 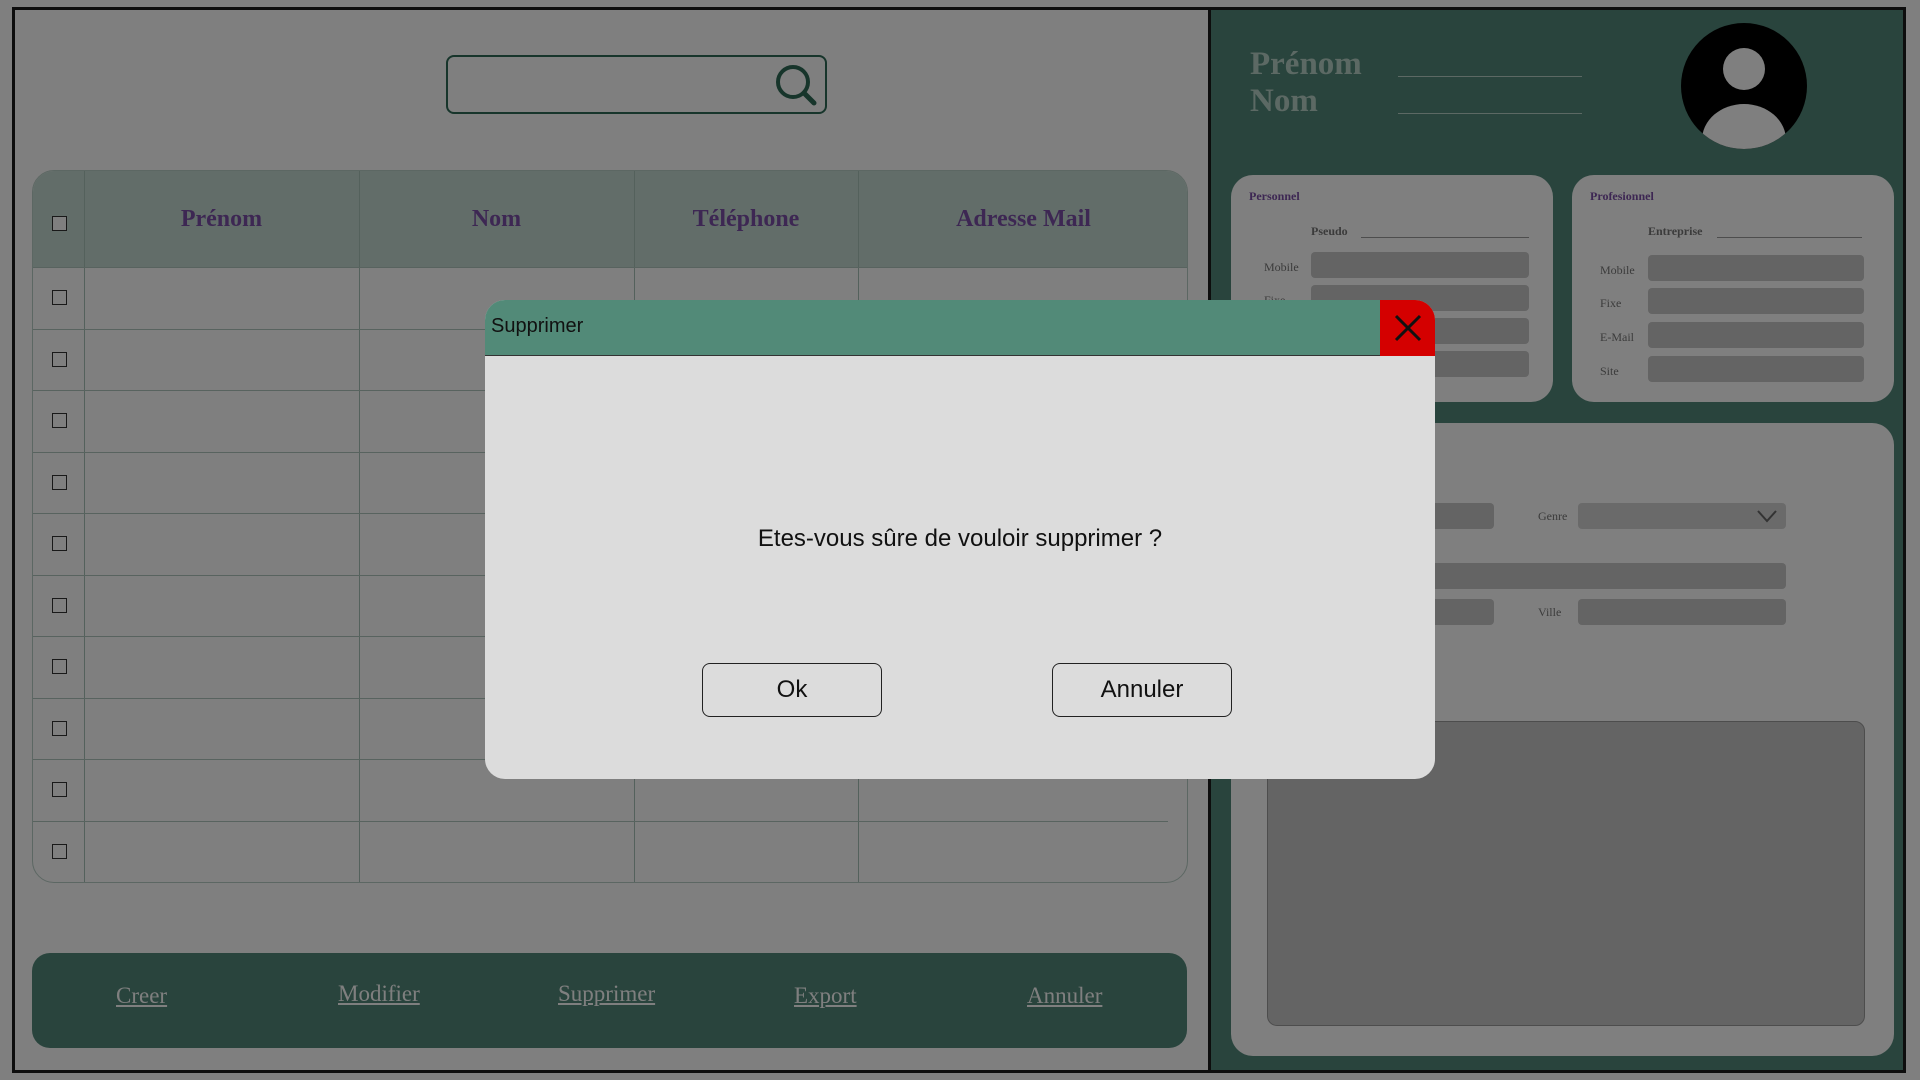 I want to click on close-icon, so click(x=1407, y=328).